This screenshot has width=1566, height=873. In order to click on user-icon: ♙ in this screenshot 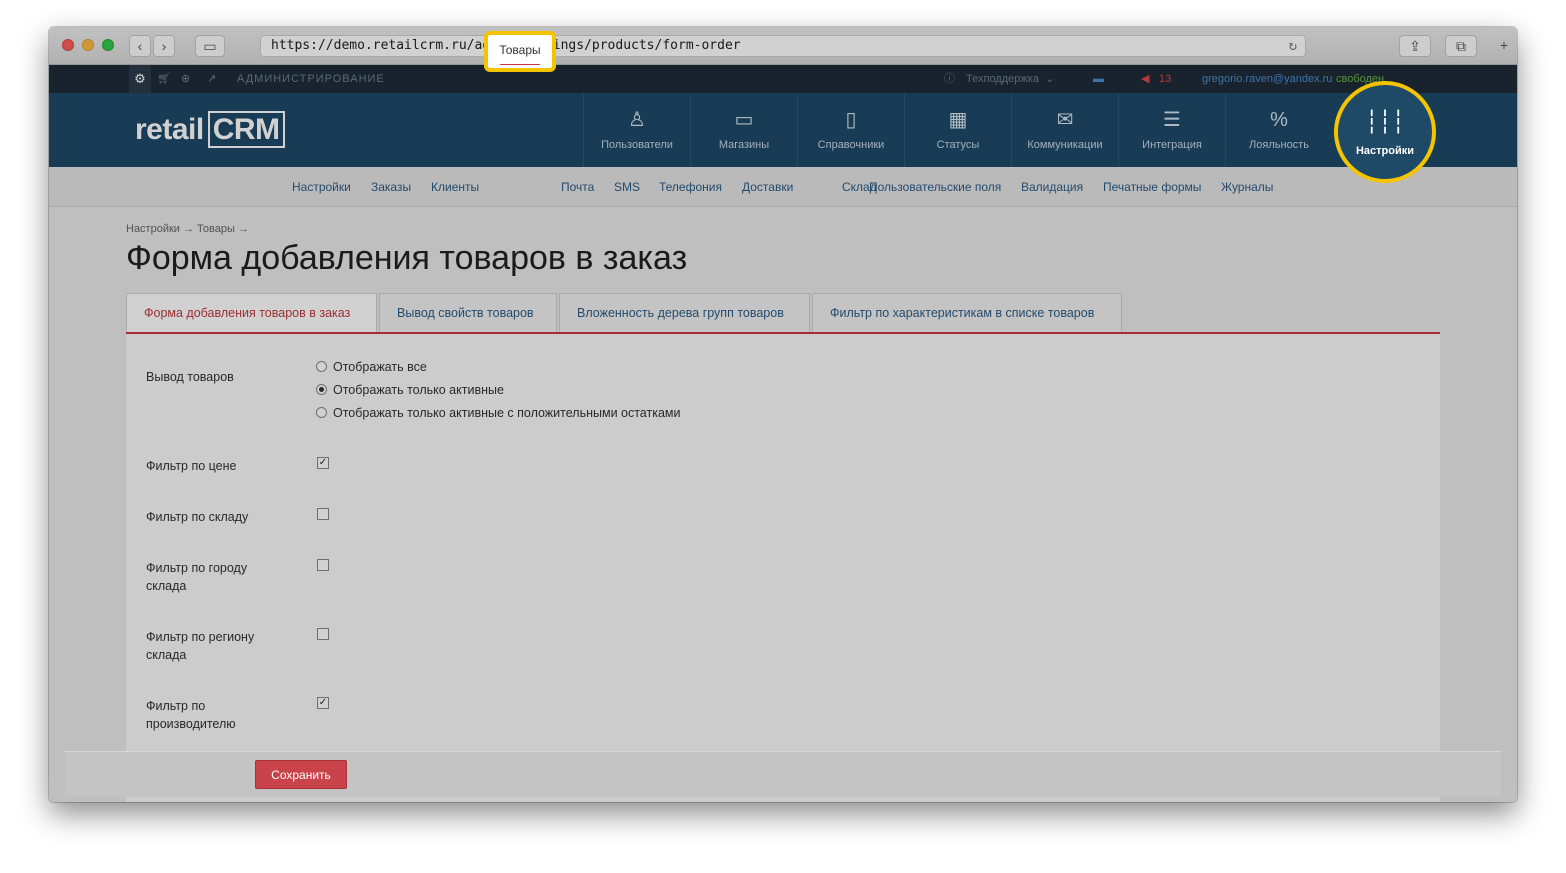, I will do `click(637, 120)`.